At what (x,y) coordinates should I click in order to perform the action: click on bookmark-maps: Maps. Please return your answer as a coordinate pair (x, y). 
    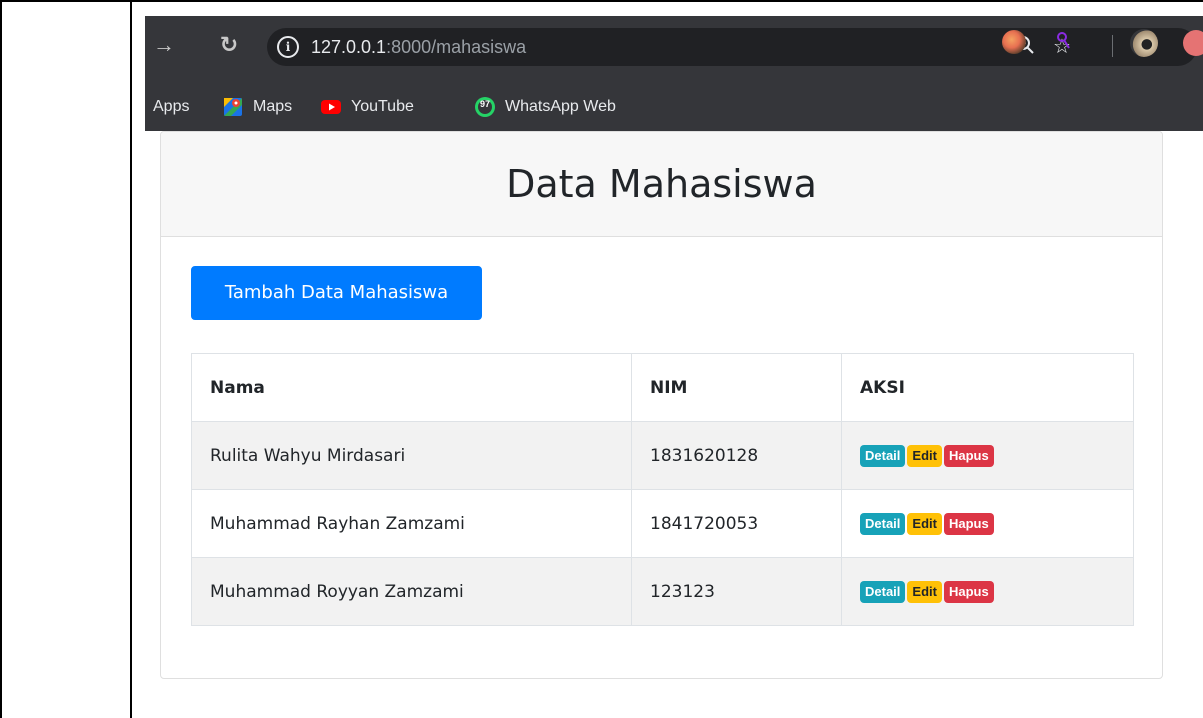
    Looking at the image, I should click on (257, 107).